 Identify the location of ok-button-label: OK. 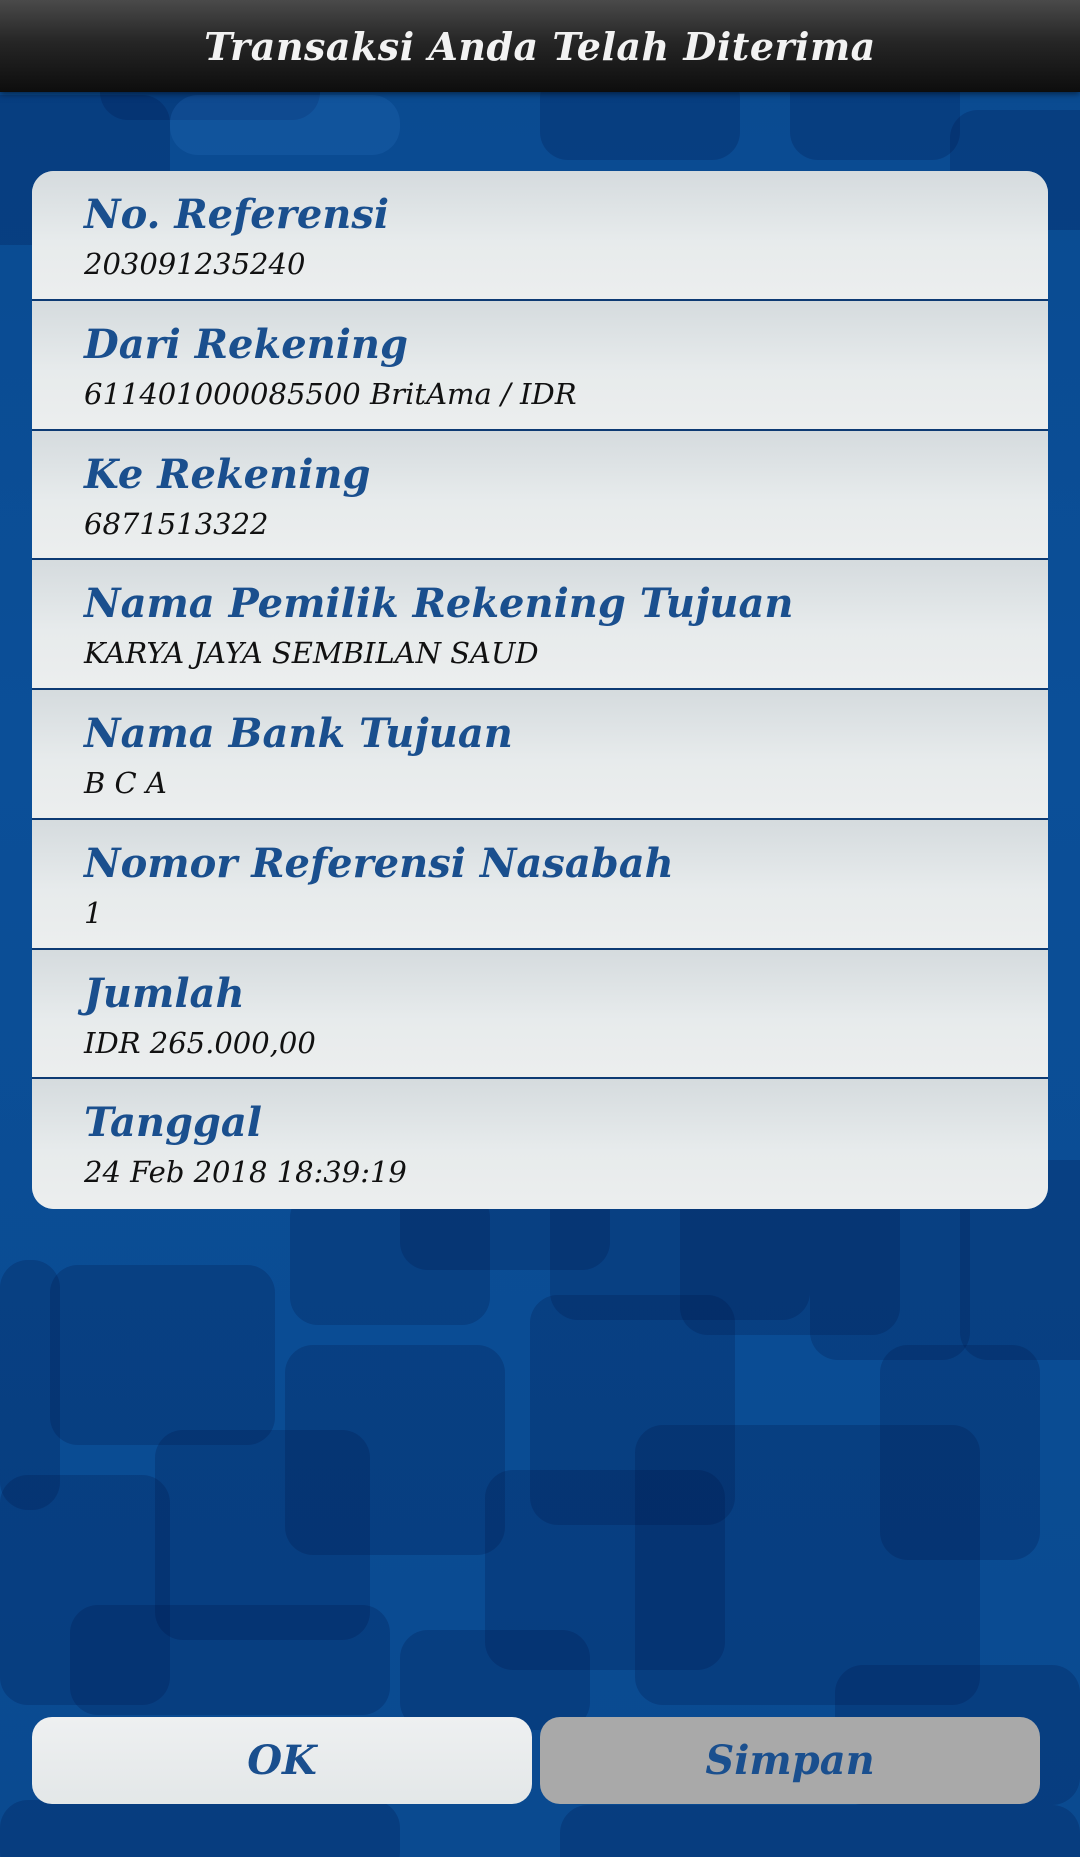
(282, 1760).